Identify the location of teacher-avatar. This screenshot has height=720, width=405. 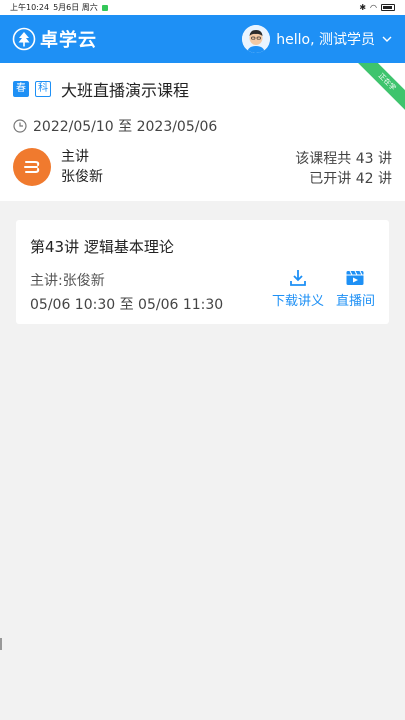
(32, 167).